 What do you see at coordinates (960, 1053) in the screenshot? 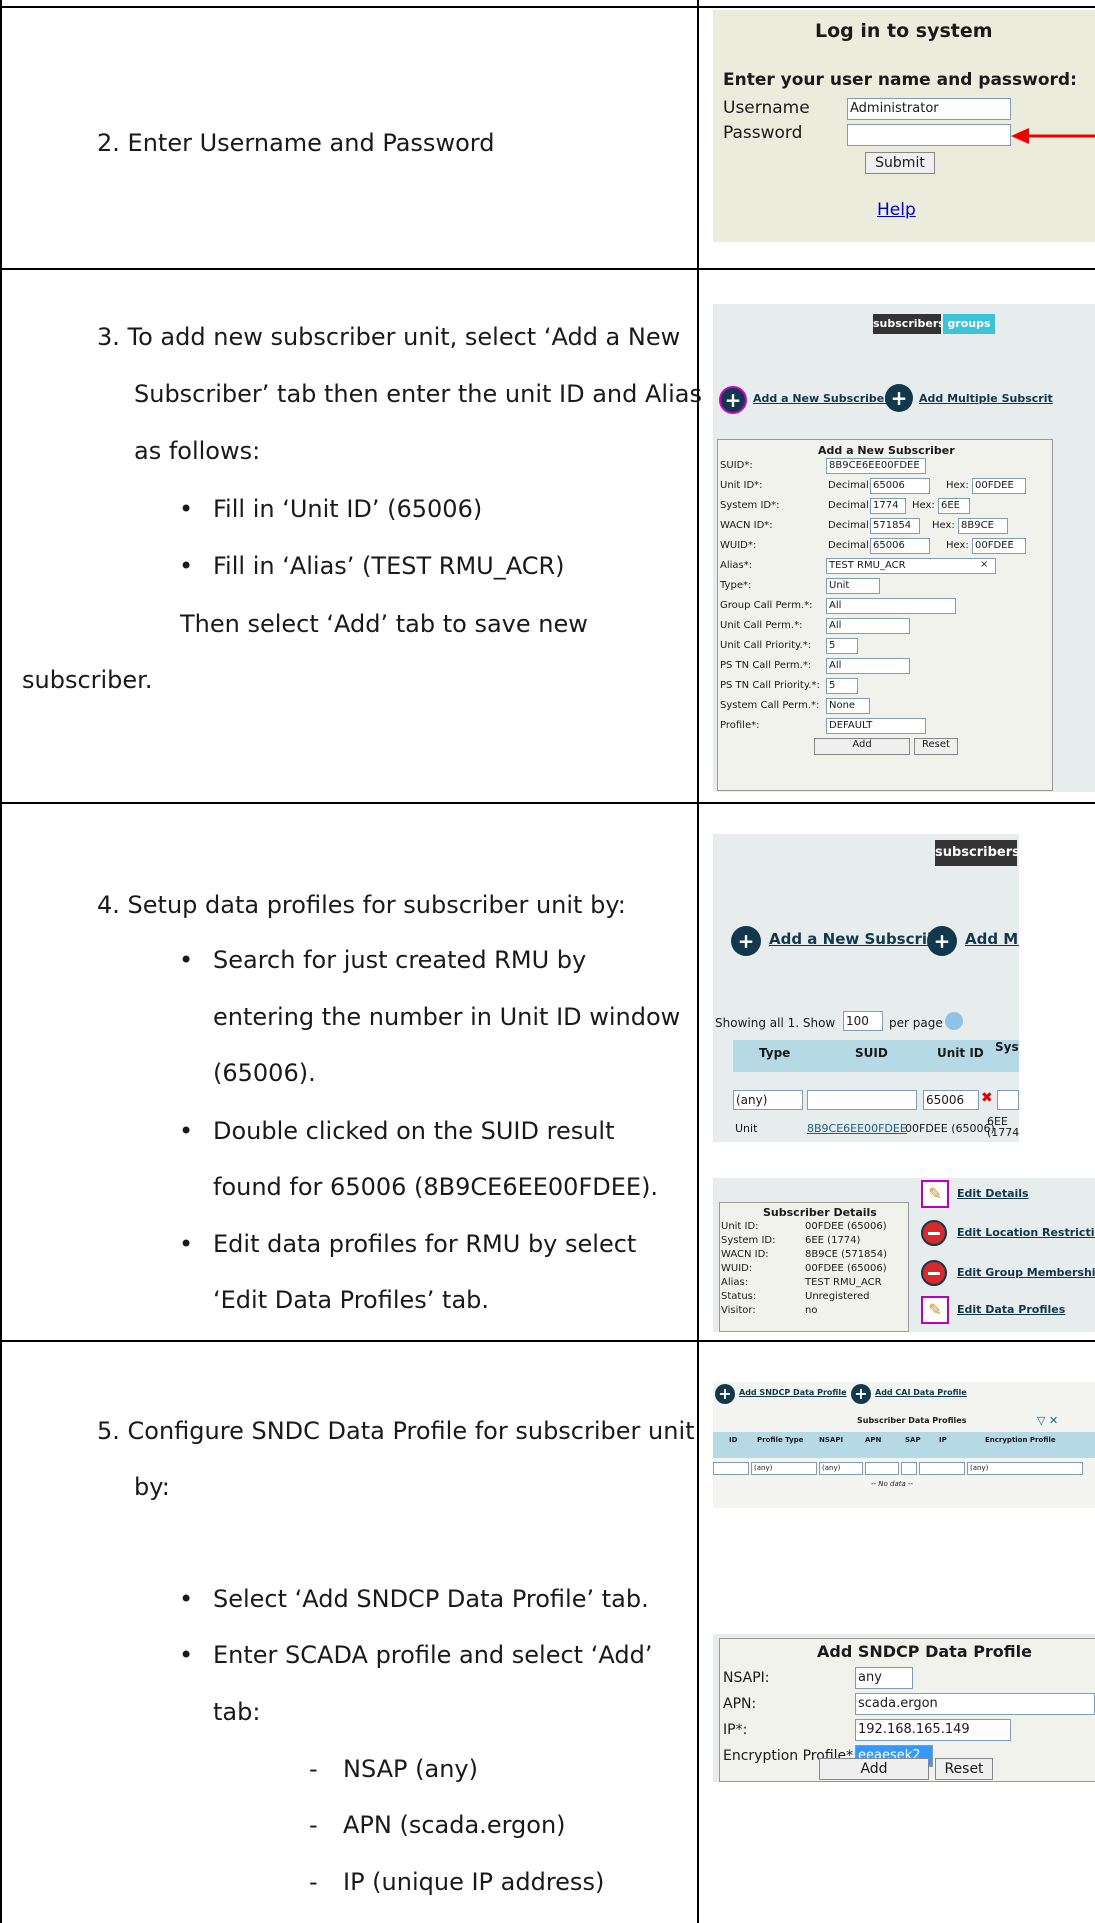
I see `col-unit-id: Unit ID` at bounding box center [960, 1053].